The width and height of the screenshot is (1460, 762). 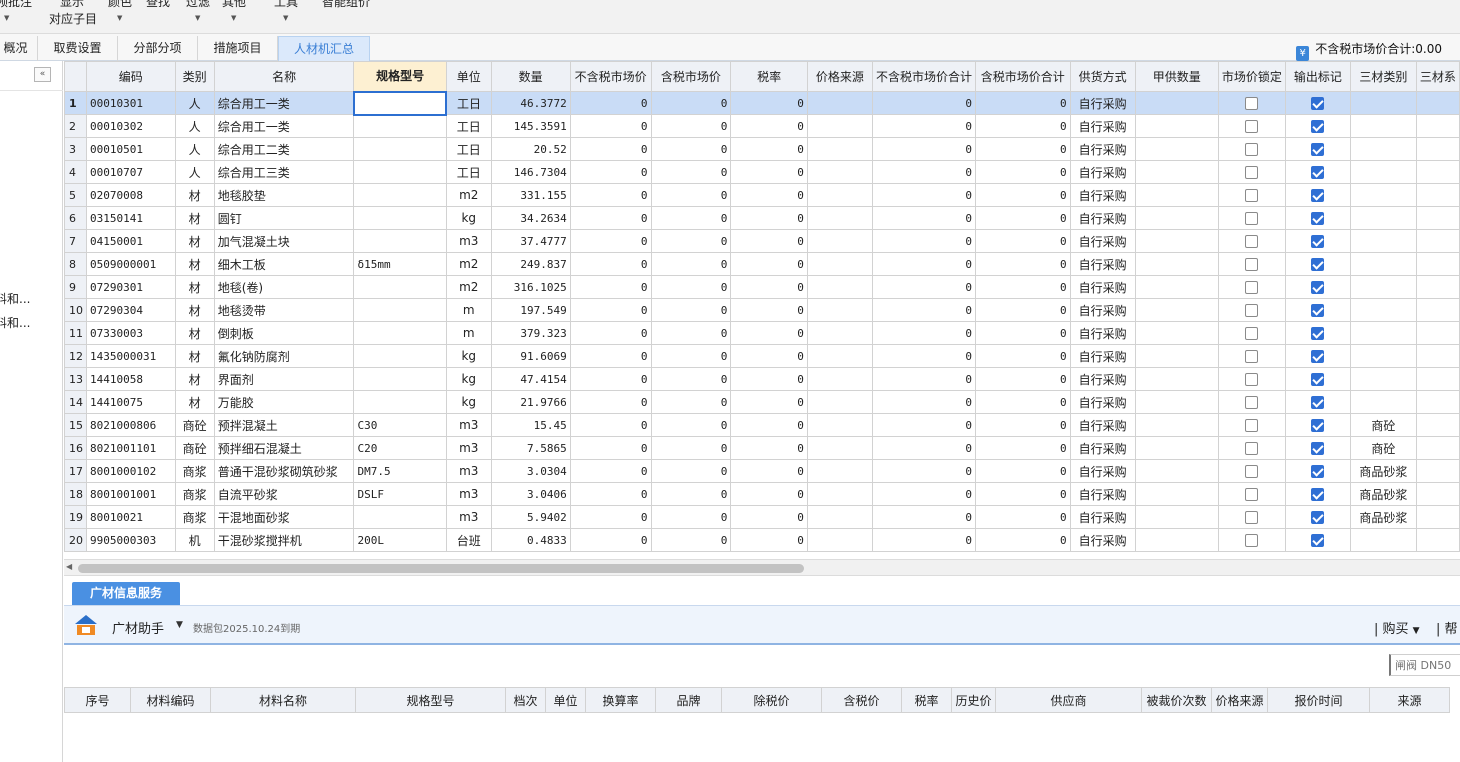 What do you see at coordinates (1447, 627) in the screenshot?
I see `help-menu: | 帮` at bounding box center [1447, 627].